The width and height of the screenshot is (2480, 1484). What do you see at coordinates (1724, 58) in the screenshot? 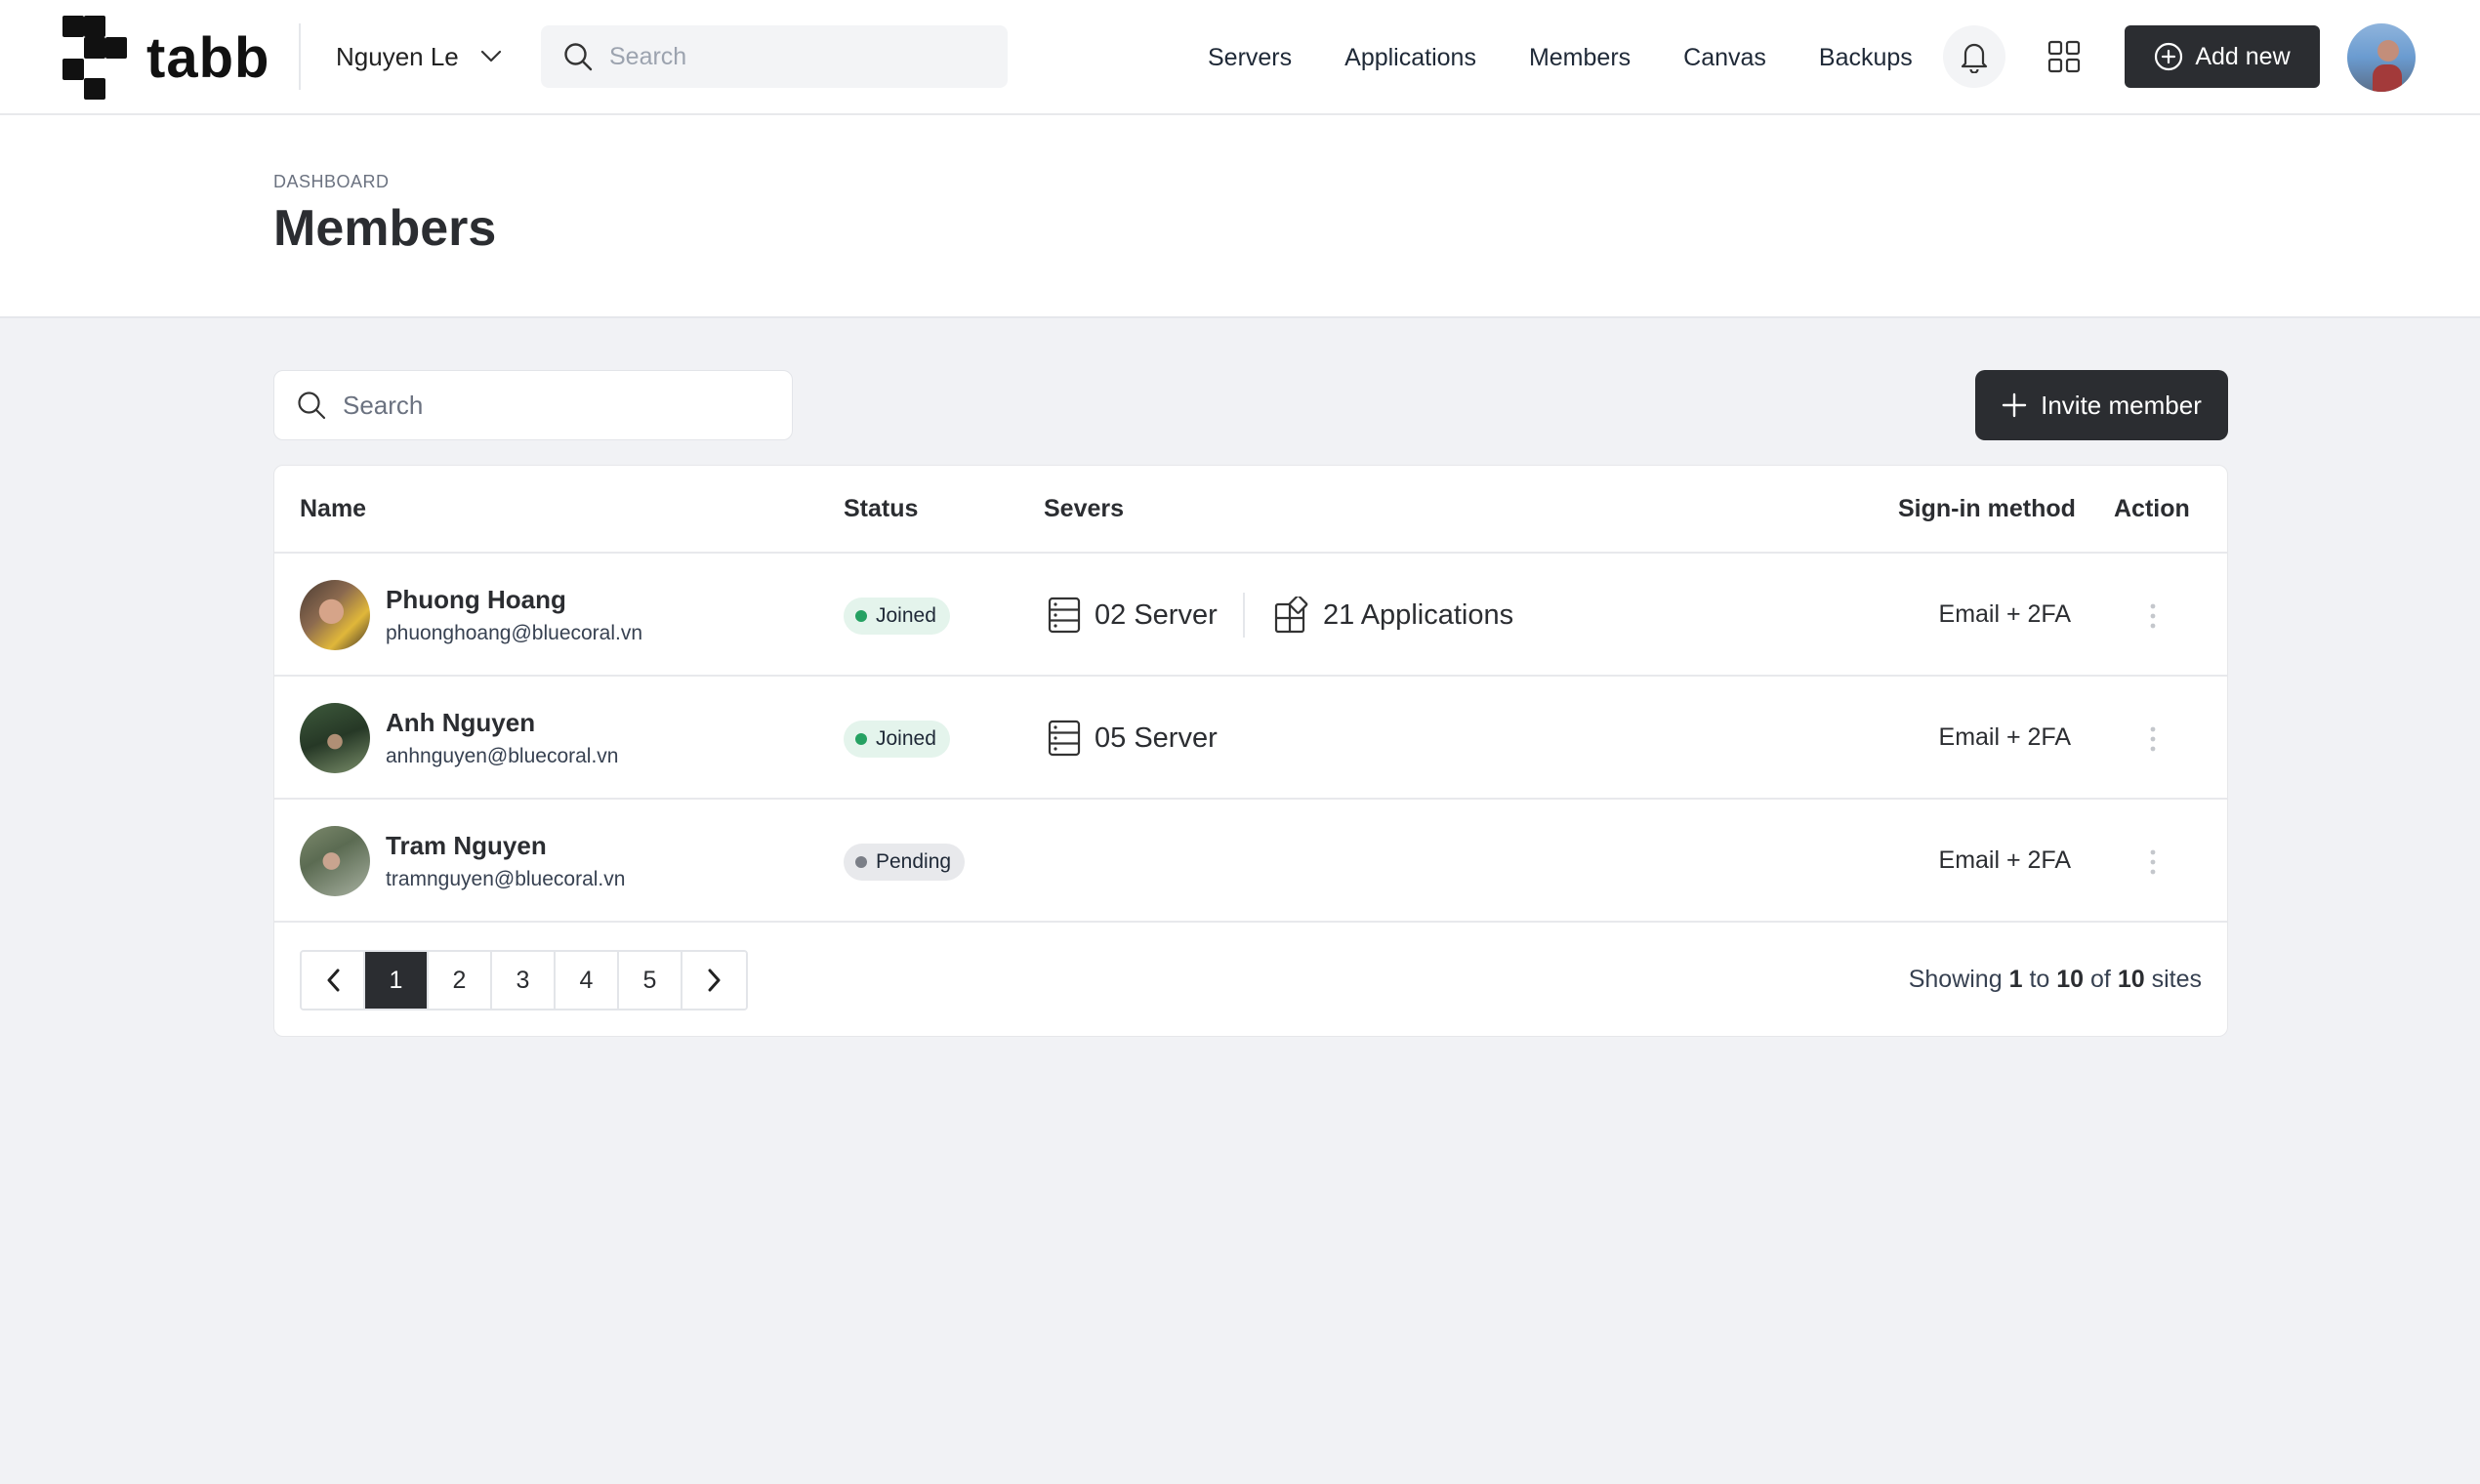
I see `nav-canvas: Canvas` at bounding box center [1724, 58].